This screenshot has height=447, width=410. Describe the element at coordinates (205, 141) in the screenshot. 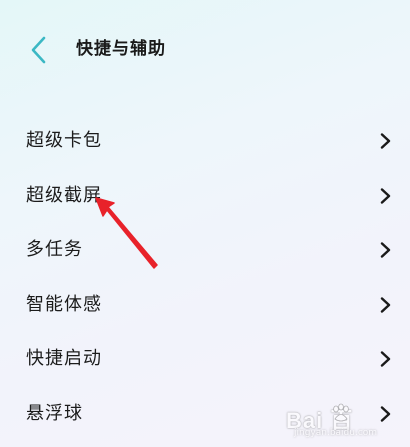

I see `list-item-super-card: 超级卡包` at that location.